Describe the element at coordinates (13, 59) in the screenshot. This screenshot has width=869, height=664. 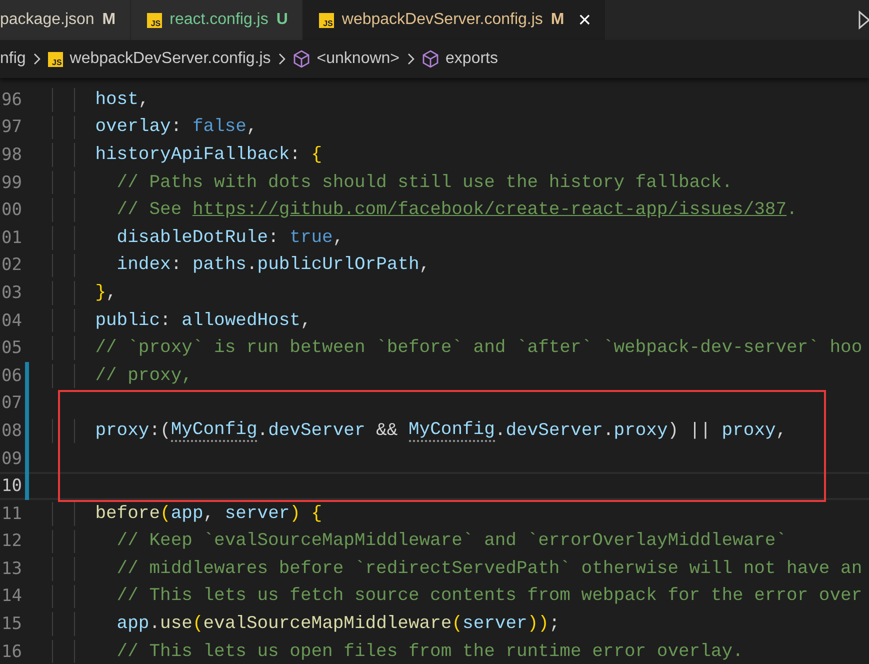
I see `breadcrumb-item: nfig` at that location.